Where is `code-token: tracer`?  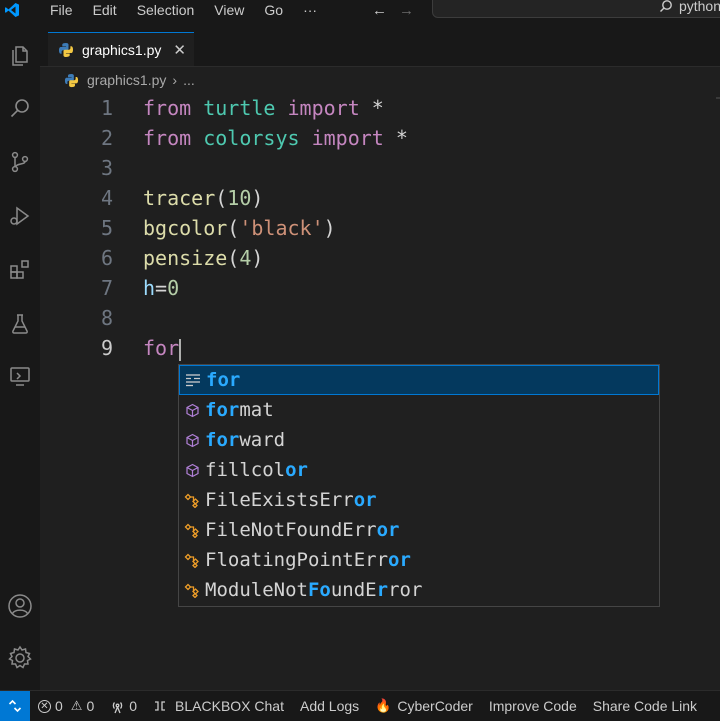 code-token: tracer is located at coordinates (179, 198).